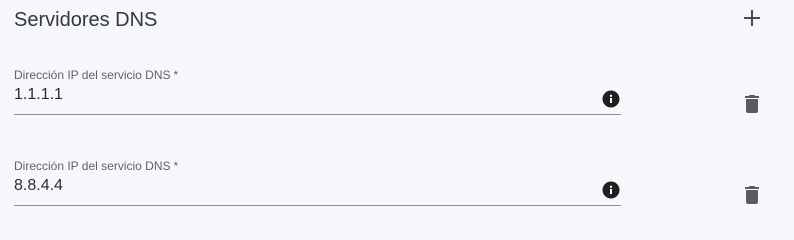  Describe the element at coordinates (86, 20) in the screenshot. I see `section-title: Servidores DNS` at that location.